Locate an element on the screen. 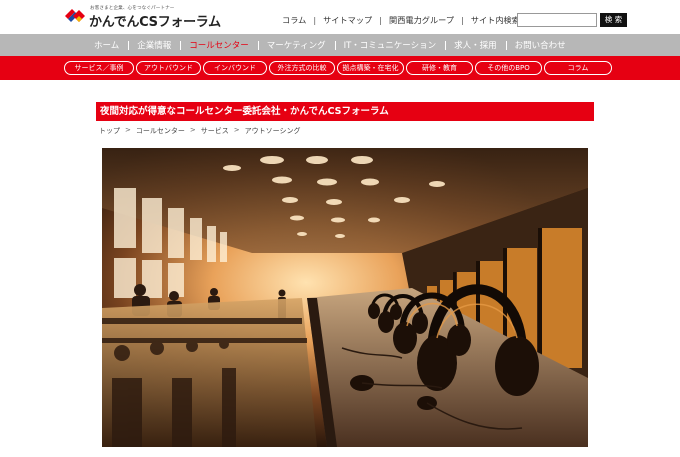 Image resolution: width=680 pixels, height=457 pixels. breadcrumb-link-top: トップ is located at coordinates (109, 131).